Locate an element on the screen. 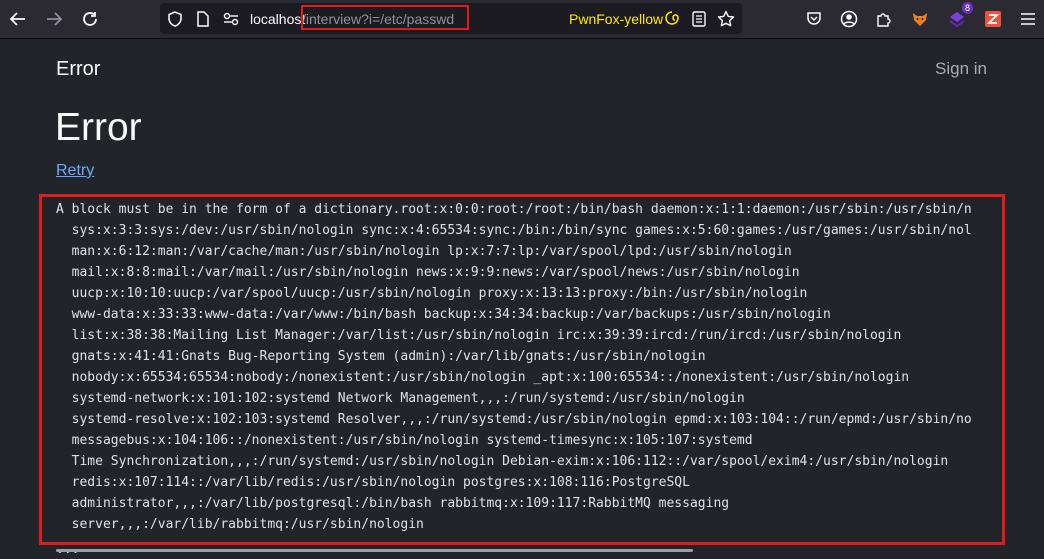  navbar-brand: Error is located at coordinates (78, 69).